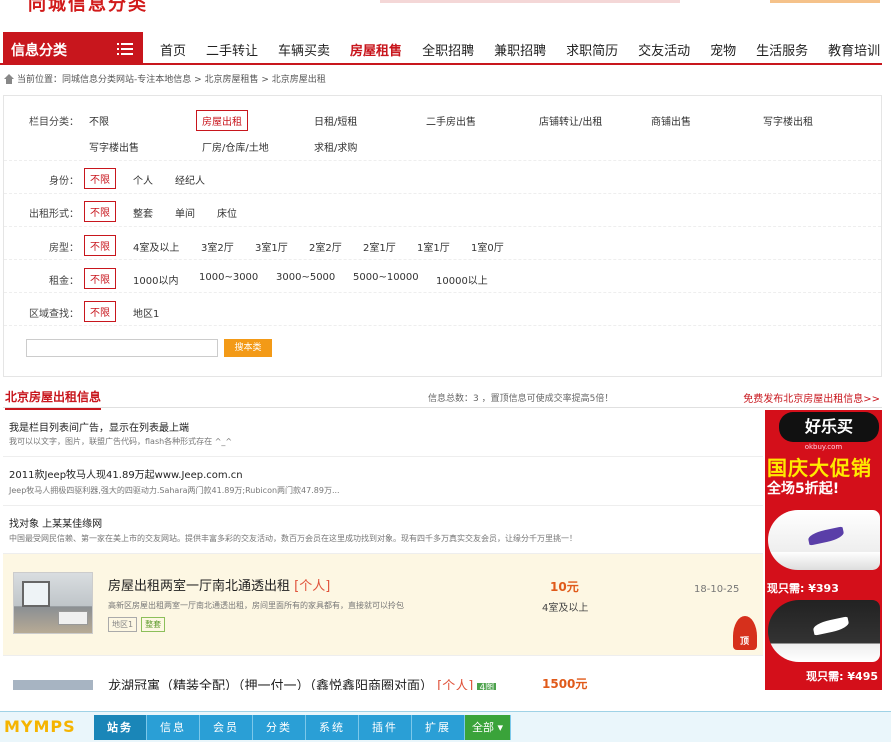 The image size is (891, 742). I want to click on filter-option: 单间, so click(185, 212).